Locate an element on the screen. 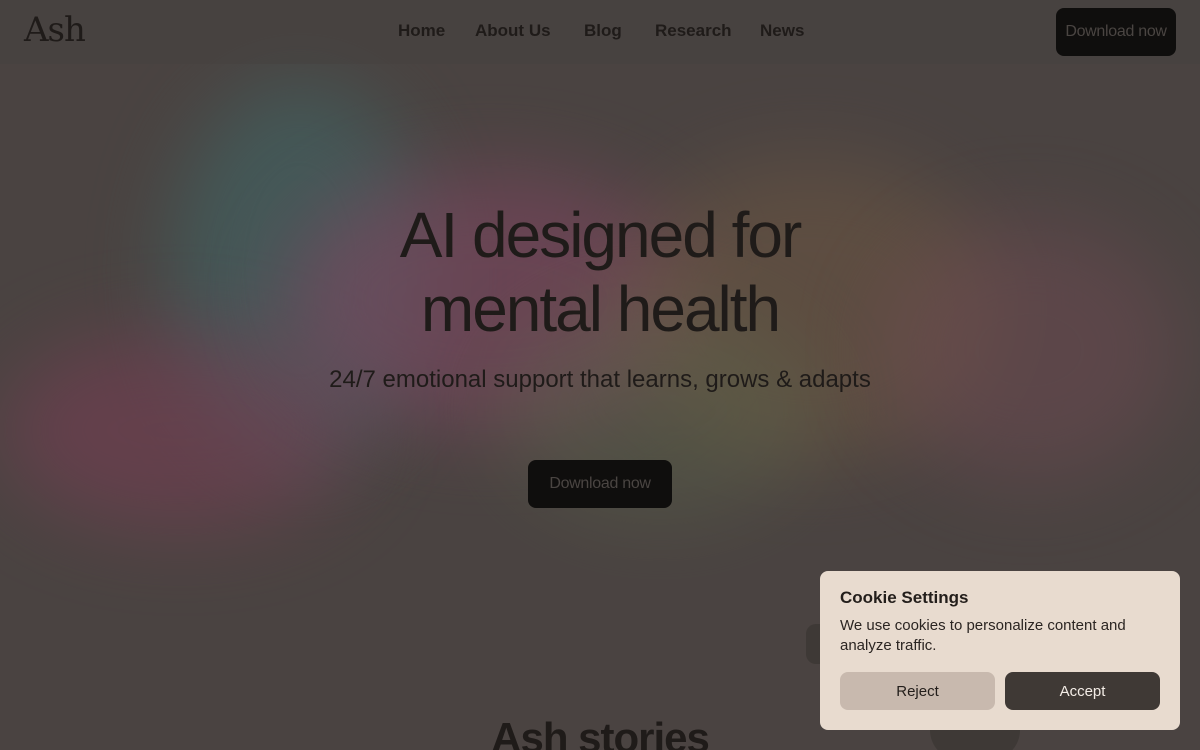 The width and height of the screenshot is (1200, 750). accept-button: Accept is located at coordinates (1082, 691).